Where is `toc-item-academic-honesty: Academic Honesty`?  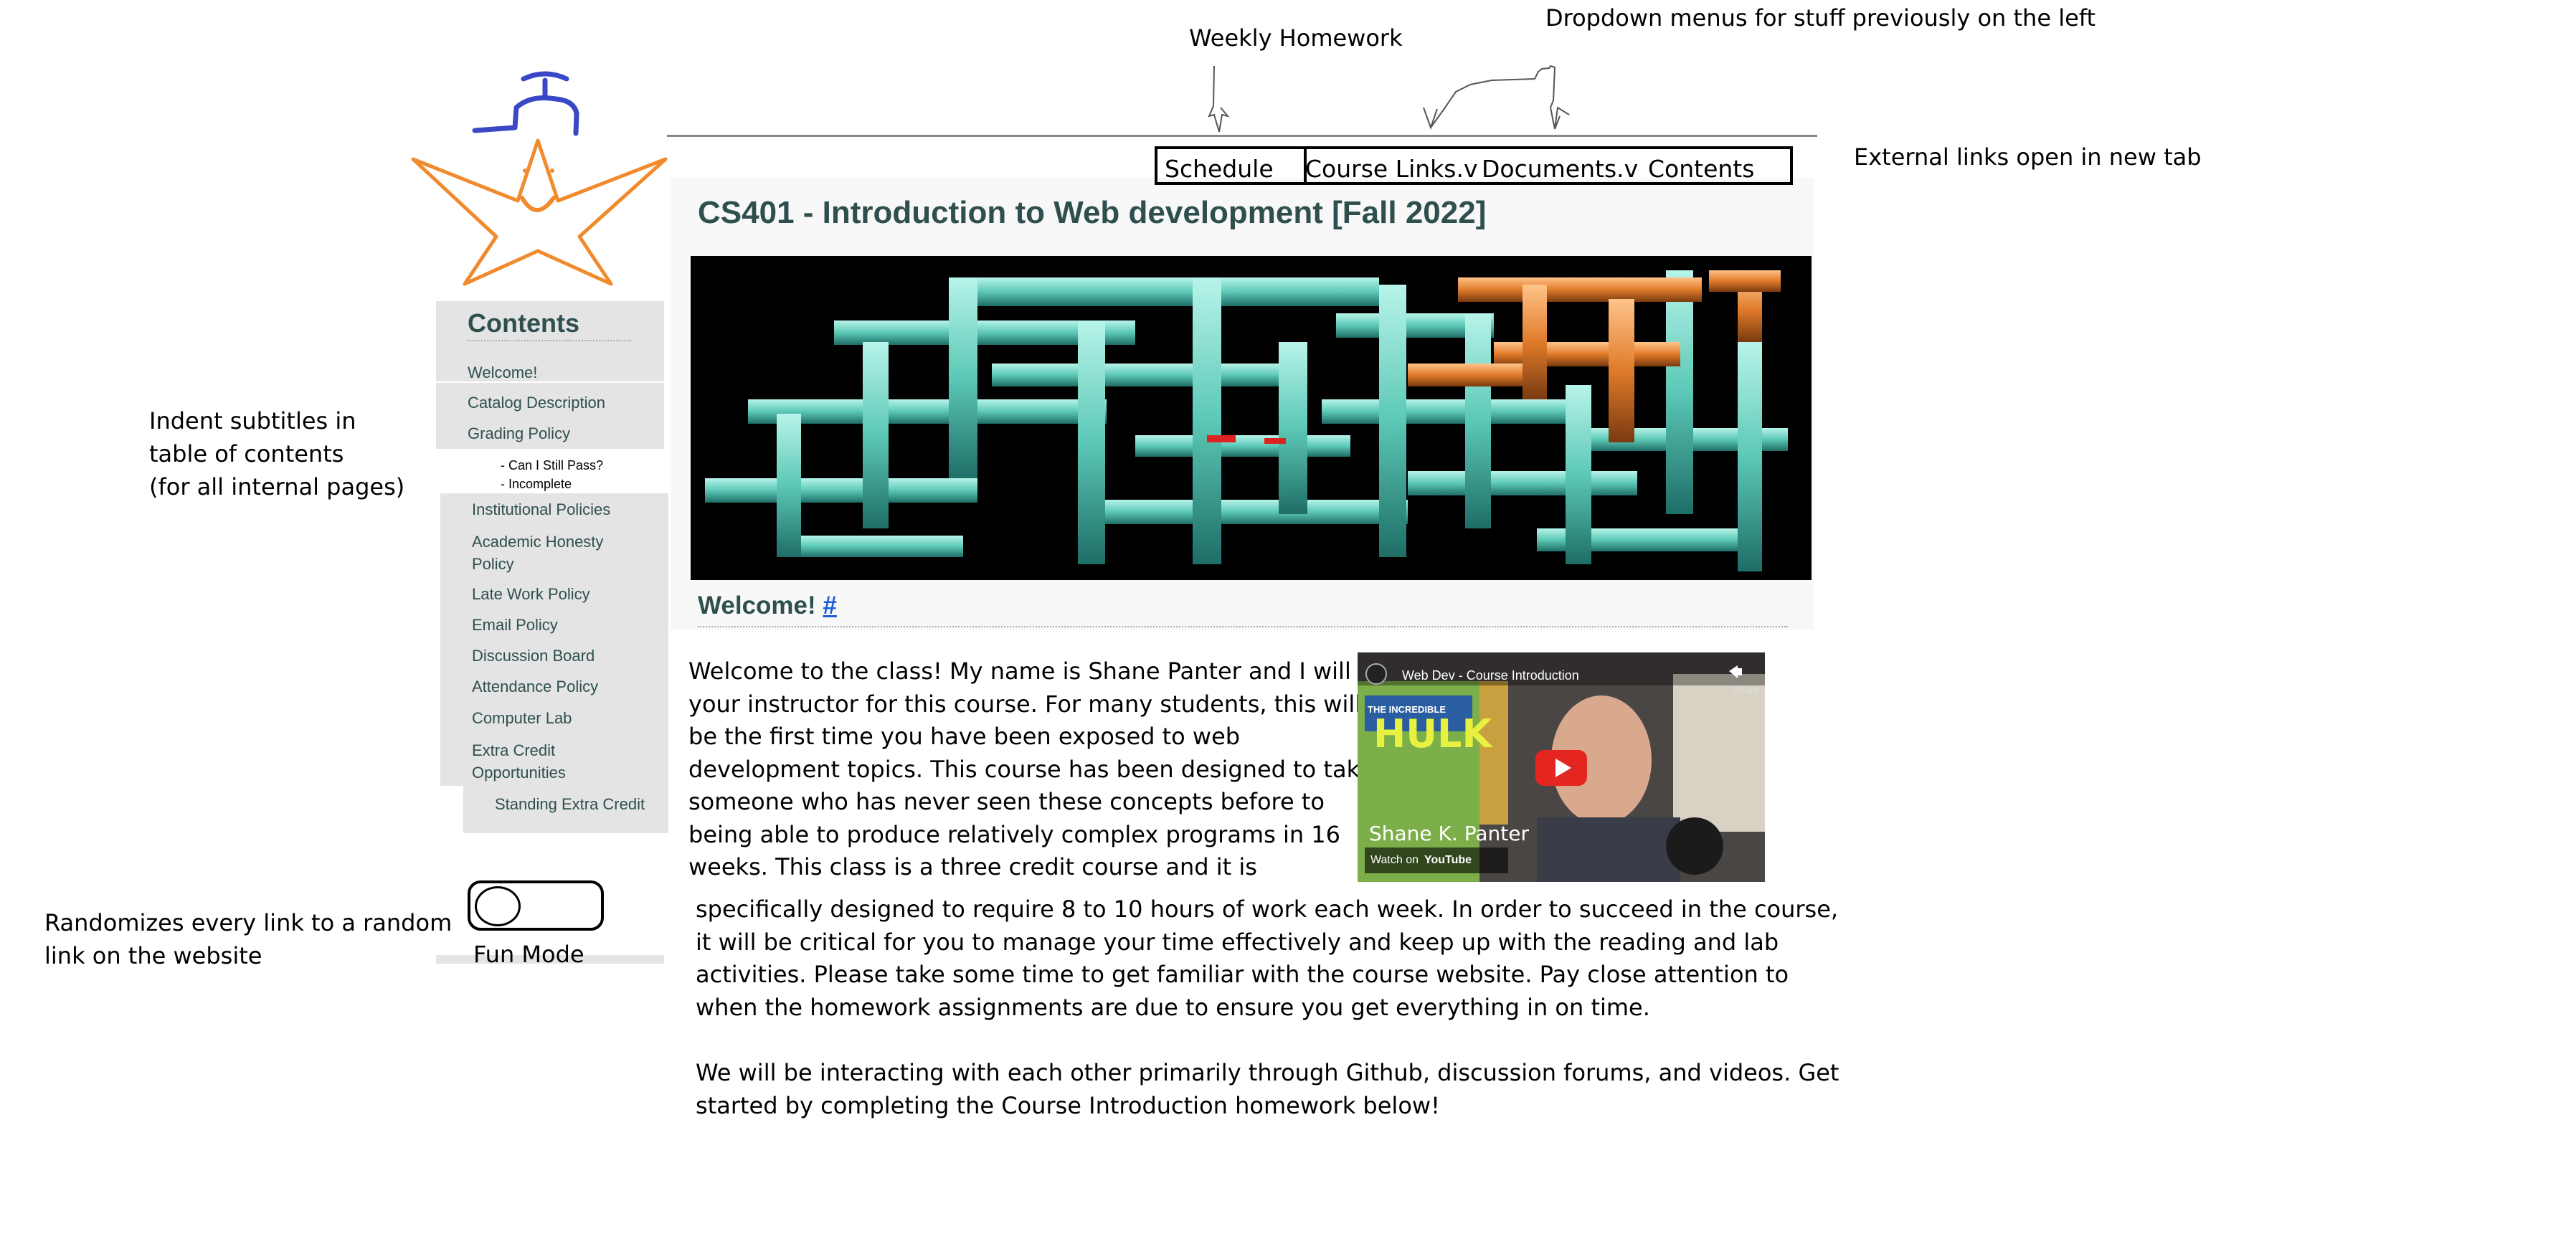 toc-item-academic-honesty: Academic Honesty is located at coordinates (537, 542).